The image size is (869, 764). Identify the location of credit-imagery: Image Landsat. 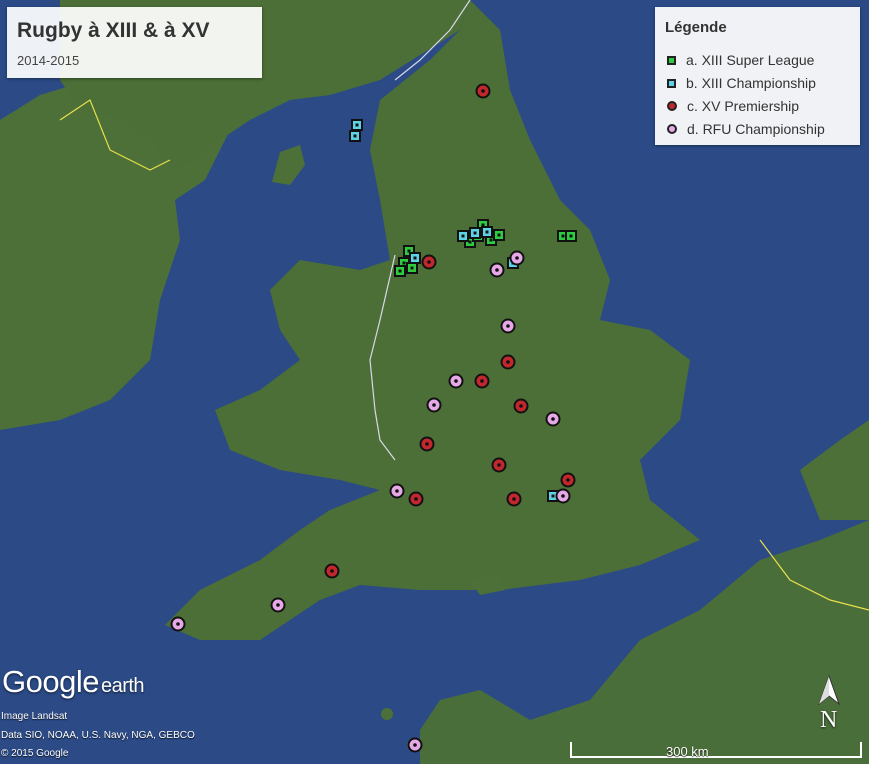
(34, 716).